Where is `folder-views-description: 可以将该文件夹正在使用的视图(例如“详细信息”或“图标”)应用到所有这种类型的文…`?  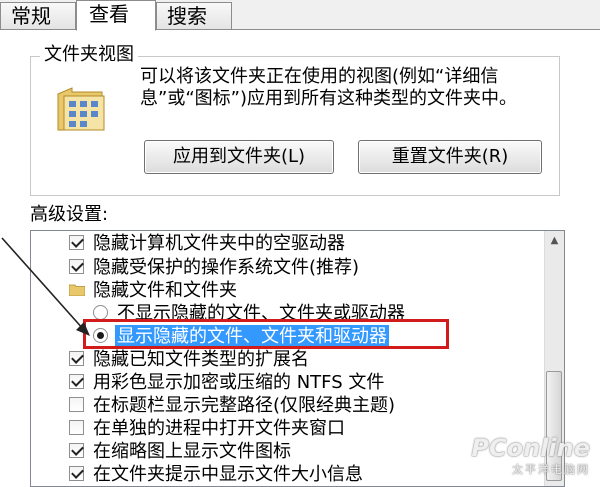 folder-views-description: 可以将该文件夹正在使用的视图(例如“详细信息”或“图标”)应用到所有这种类型的文… is located at coordinates (328, 87).